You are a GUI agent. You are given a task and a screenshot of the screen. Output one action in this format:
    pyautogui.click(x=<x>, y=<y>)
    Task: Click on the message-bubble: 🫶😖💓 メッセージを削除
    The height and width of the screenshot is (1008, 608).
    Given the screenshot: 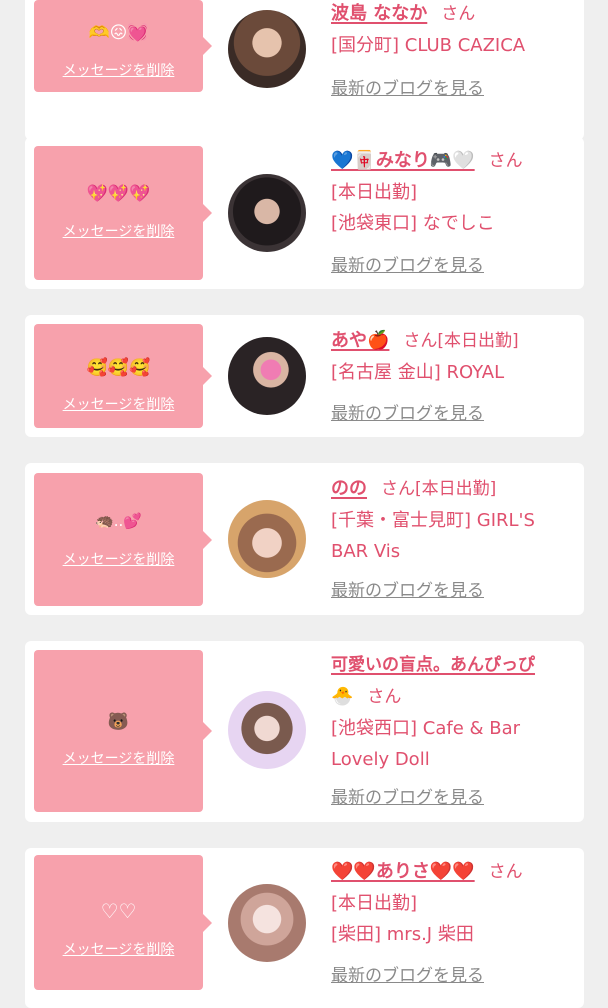 What is the action you would take?
    pyautogui.click(x=123, y=46)
    